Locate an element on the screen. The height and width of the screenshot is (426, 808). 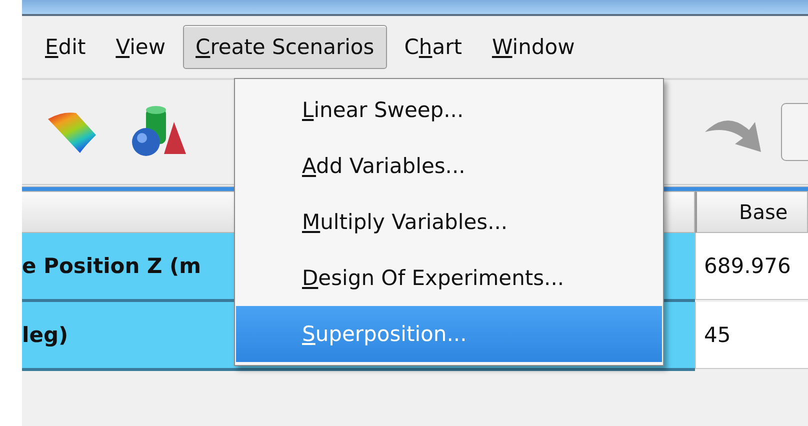
table-cell: 45 is located at coordinates (751, 335).